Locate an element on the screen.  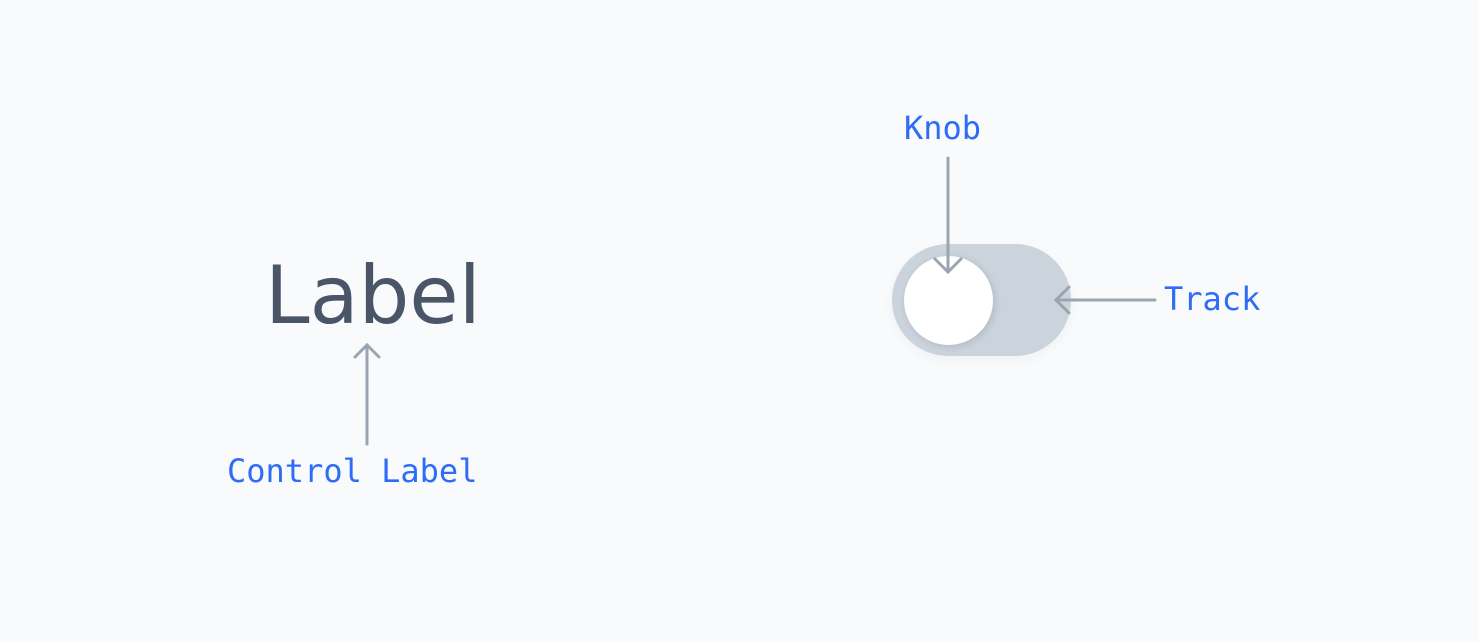
annotation-knob: Knob is located at coordinates (943, 128).